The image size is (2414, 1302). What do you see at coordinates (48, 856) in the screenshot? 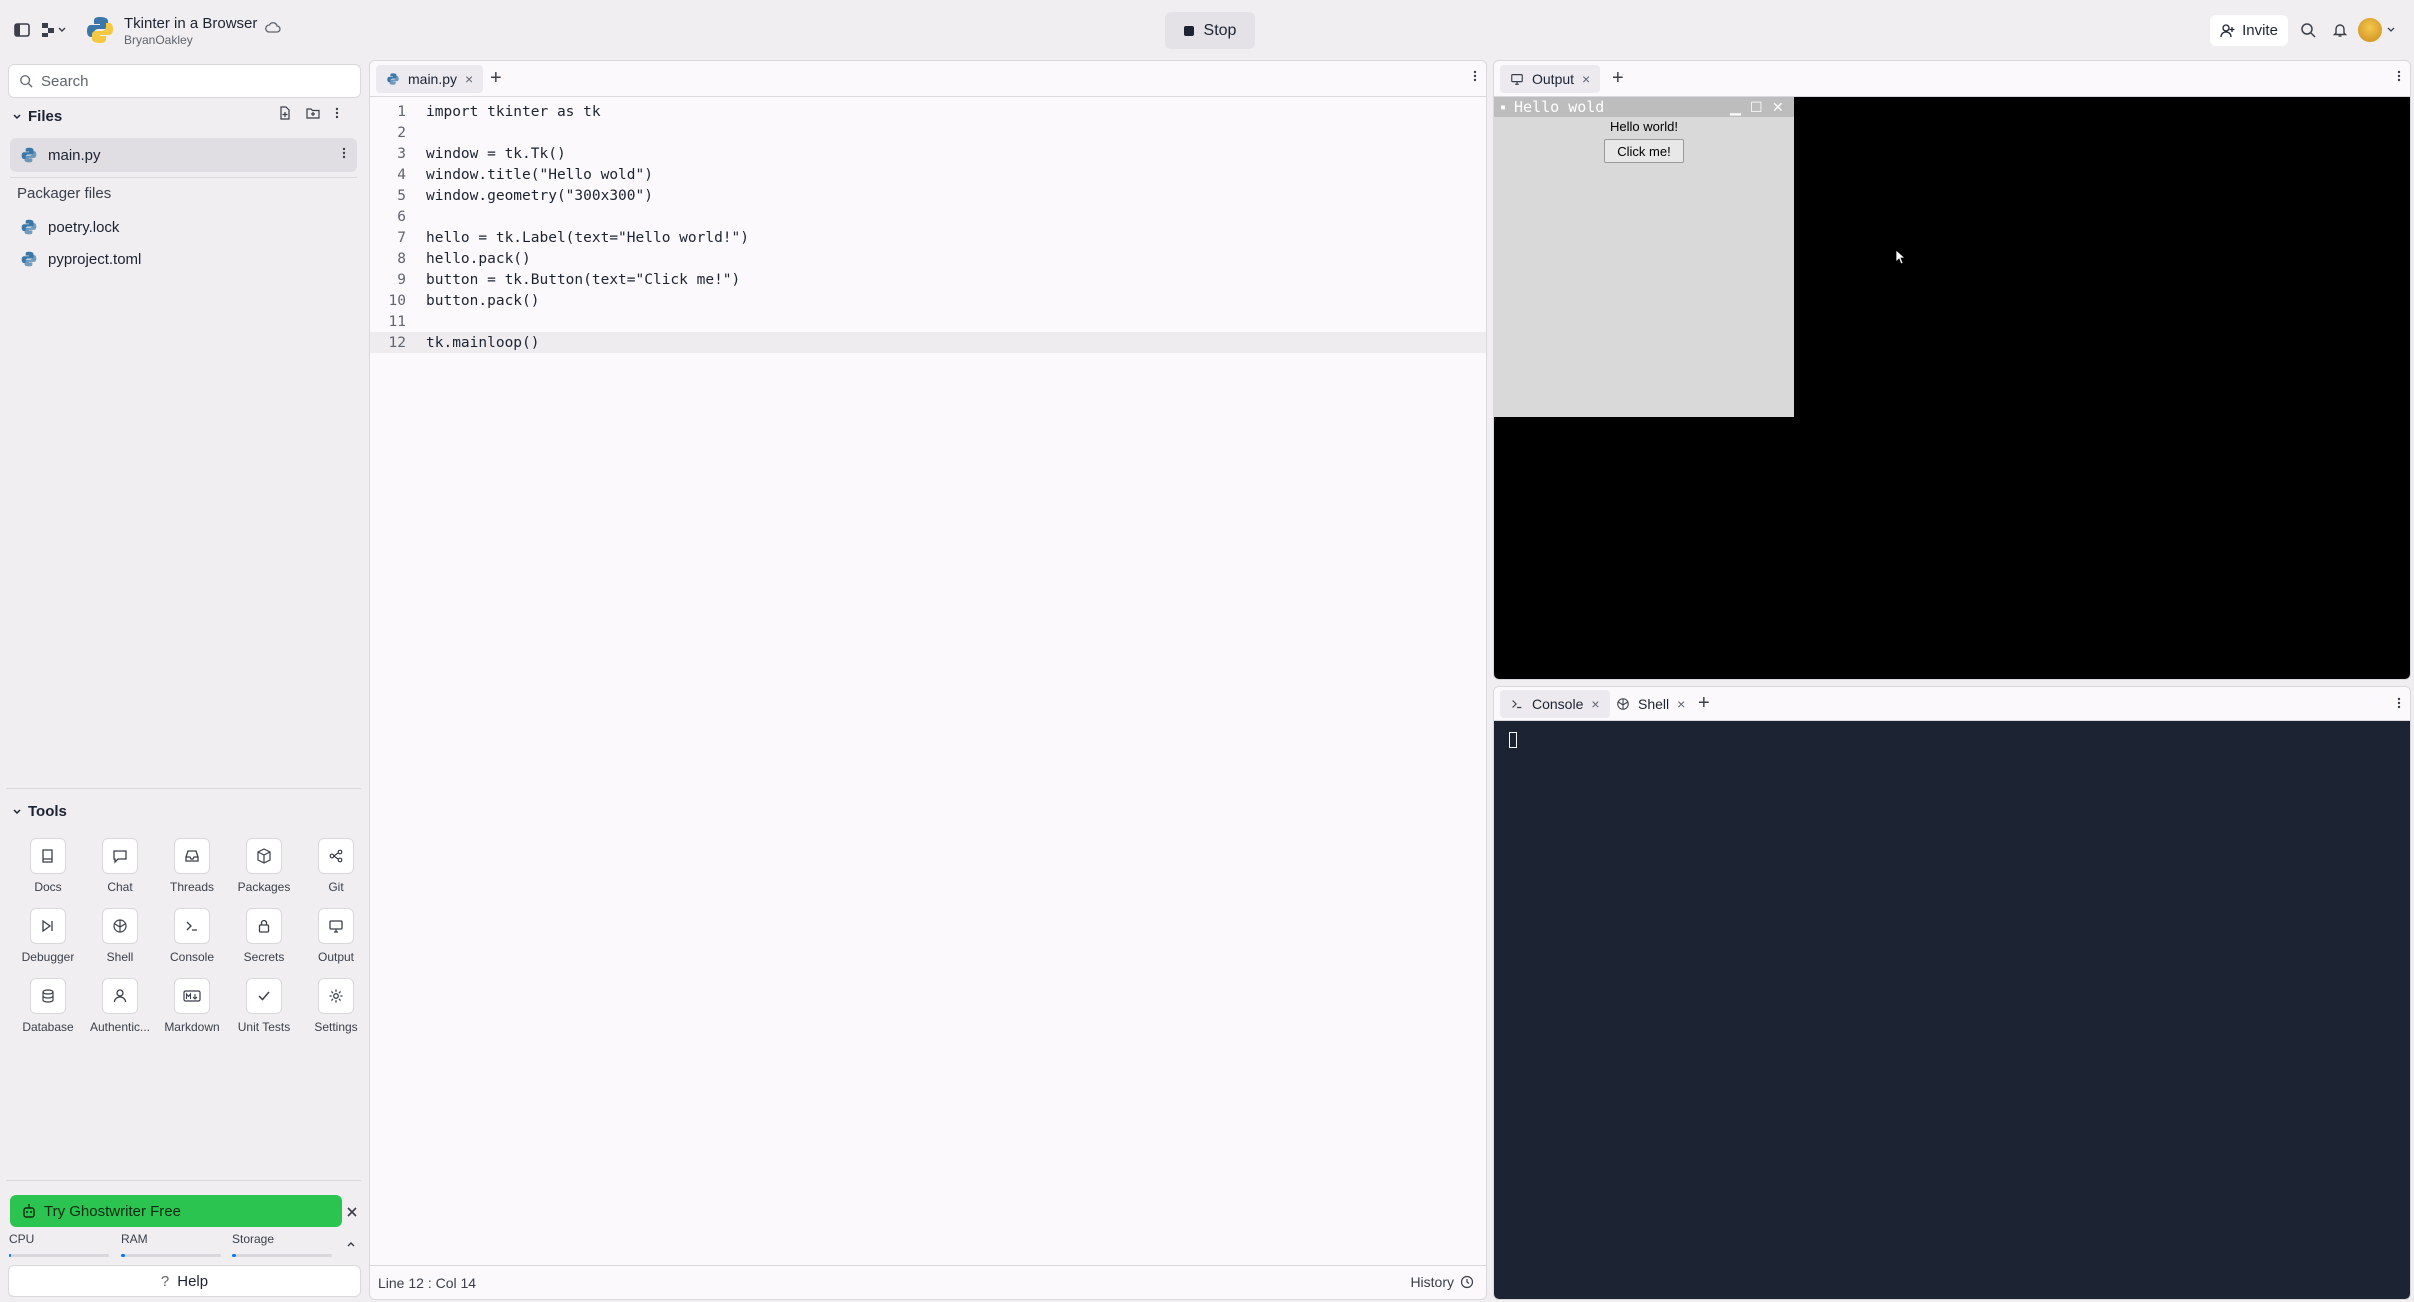
I see `book-icon` at bounding box center [48, 856].